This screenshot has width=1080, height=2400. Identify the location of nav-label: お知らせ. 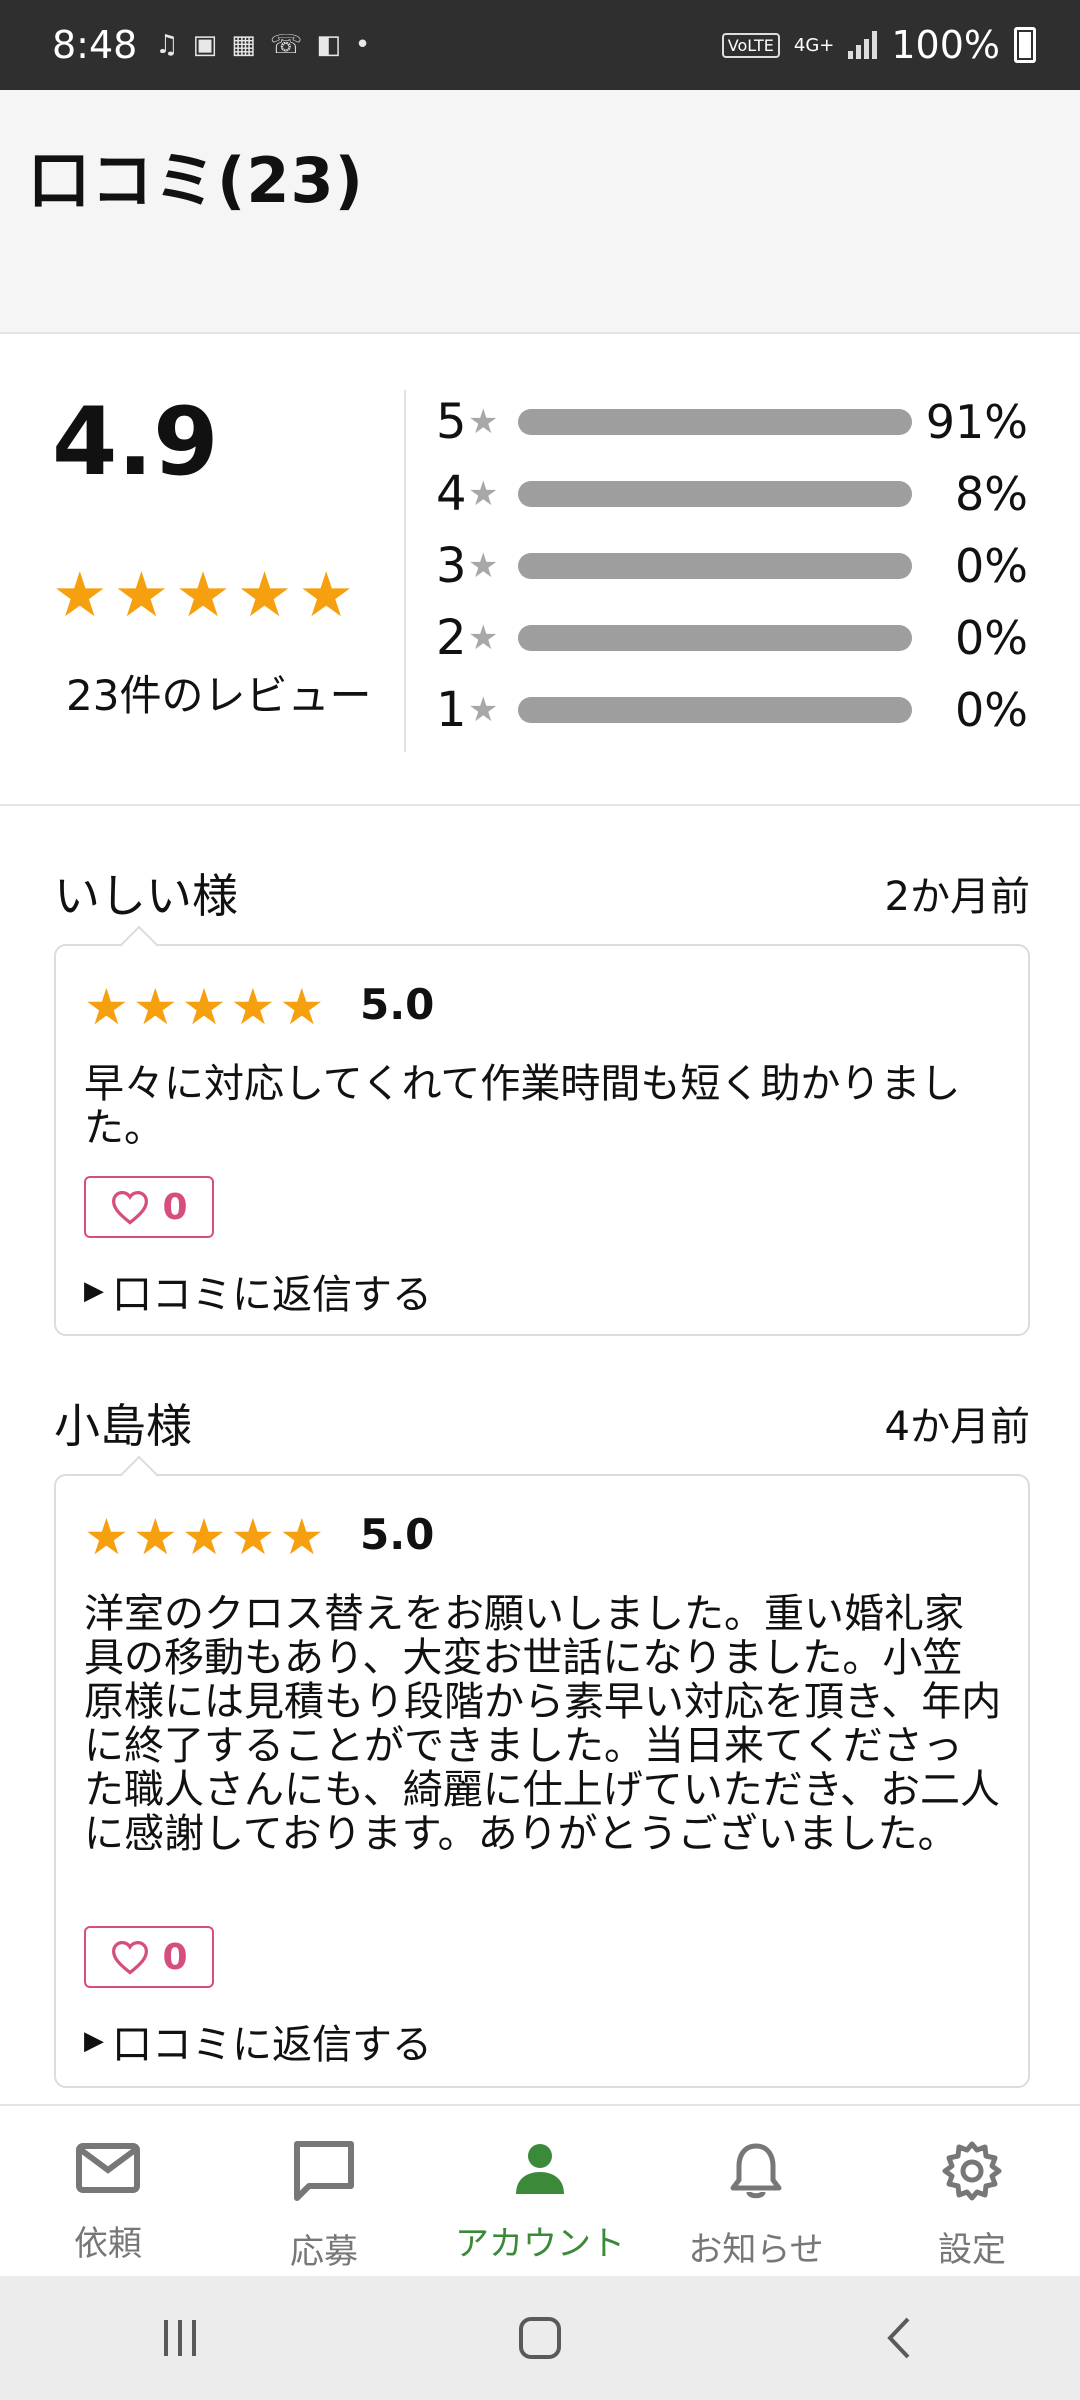
(756, 2250).